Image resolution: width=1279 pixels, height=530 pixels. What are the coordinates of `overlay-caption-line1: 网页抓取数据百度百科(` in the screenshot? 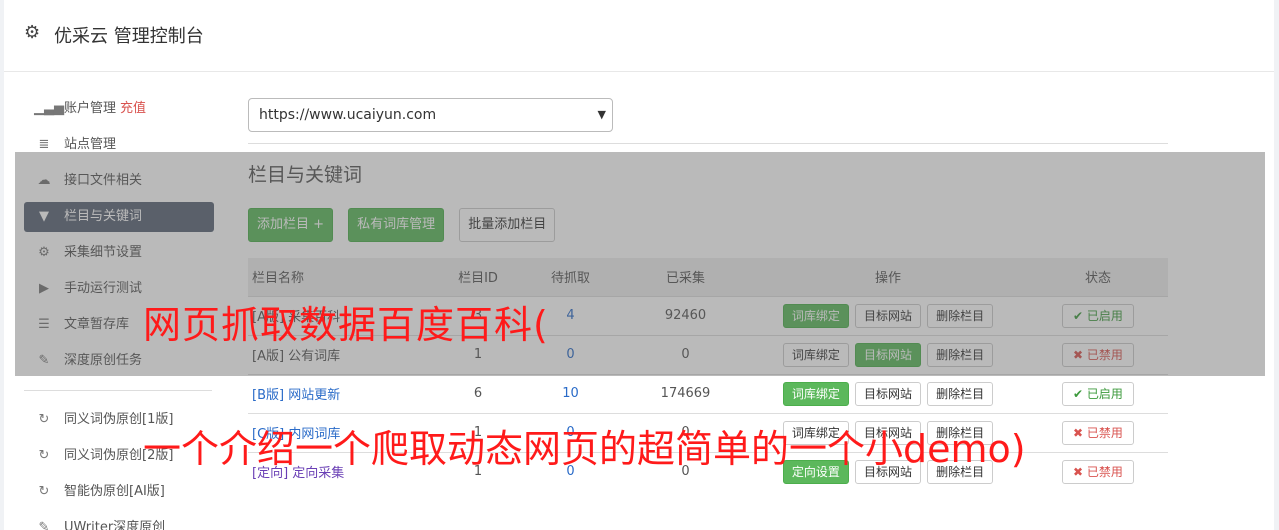 It's located at (346, 325).